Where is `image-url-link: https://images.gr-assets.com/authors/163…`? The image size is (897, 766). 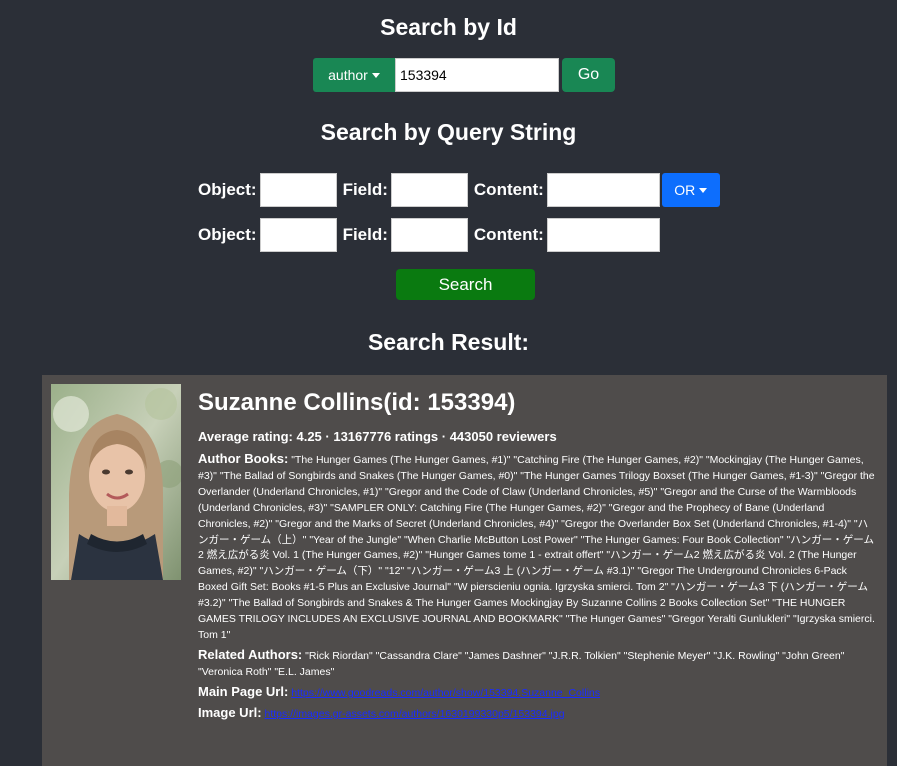 image-url-link: https://images.gr-assets.com/authors/163… is located at coordinates (415, 714).